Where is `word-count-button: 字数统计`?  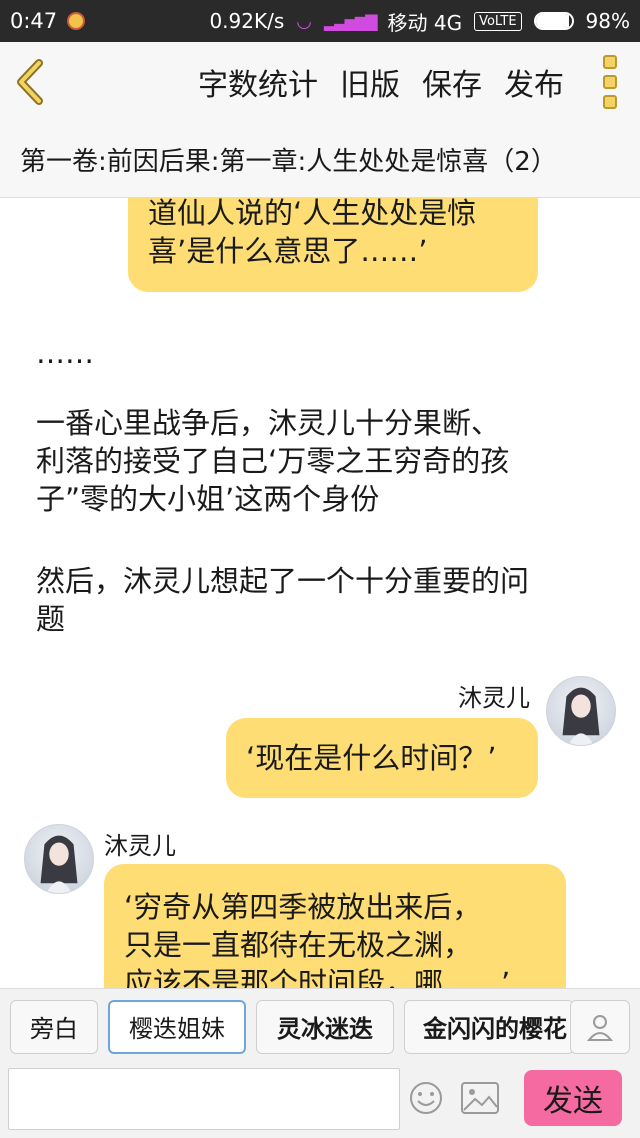 word-count-button: 字数统计 is located at coordinates (258, 82).